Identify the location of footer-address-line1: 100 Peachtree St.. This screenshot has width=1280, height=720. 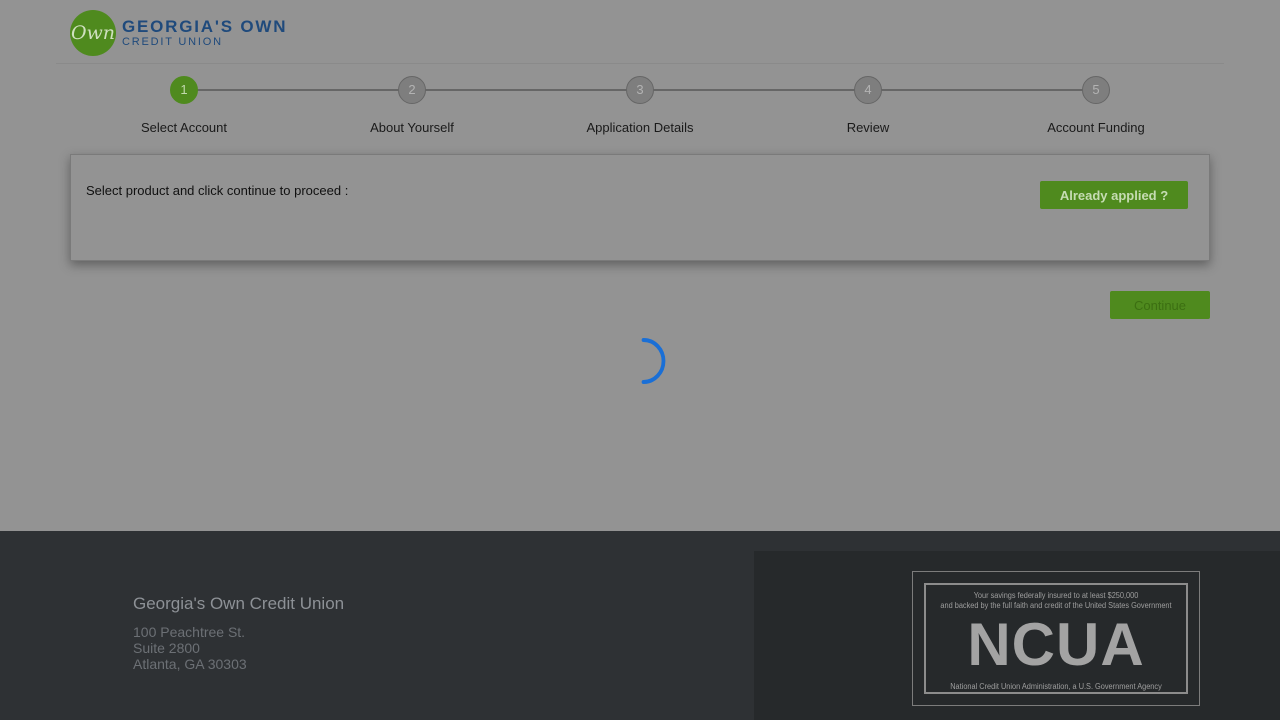
(189, 632).